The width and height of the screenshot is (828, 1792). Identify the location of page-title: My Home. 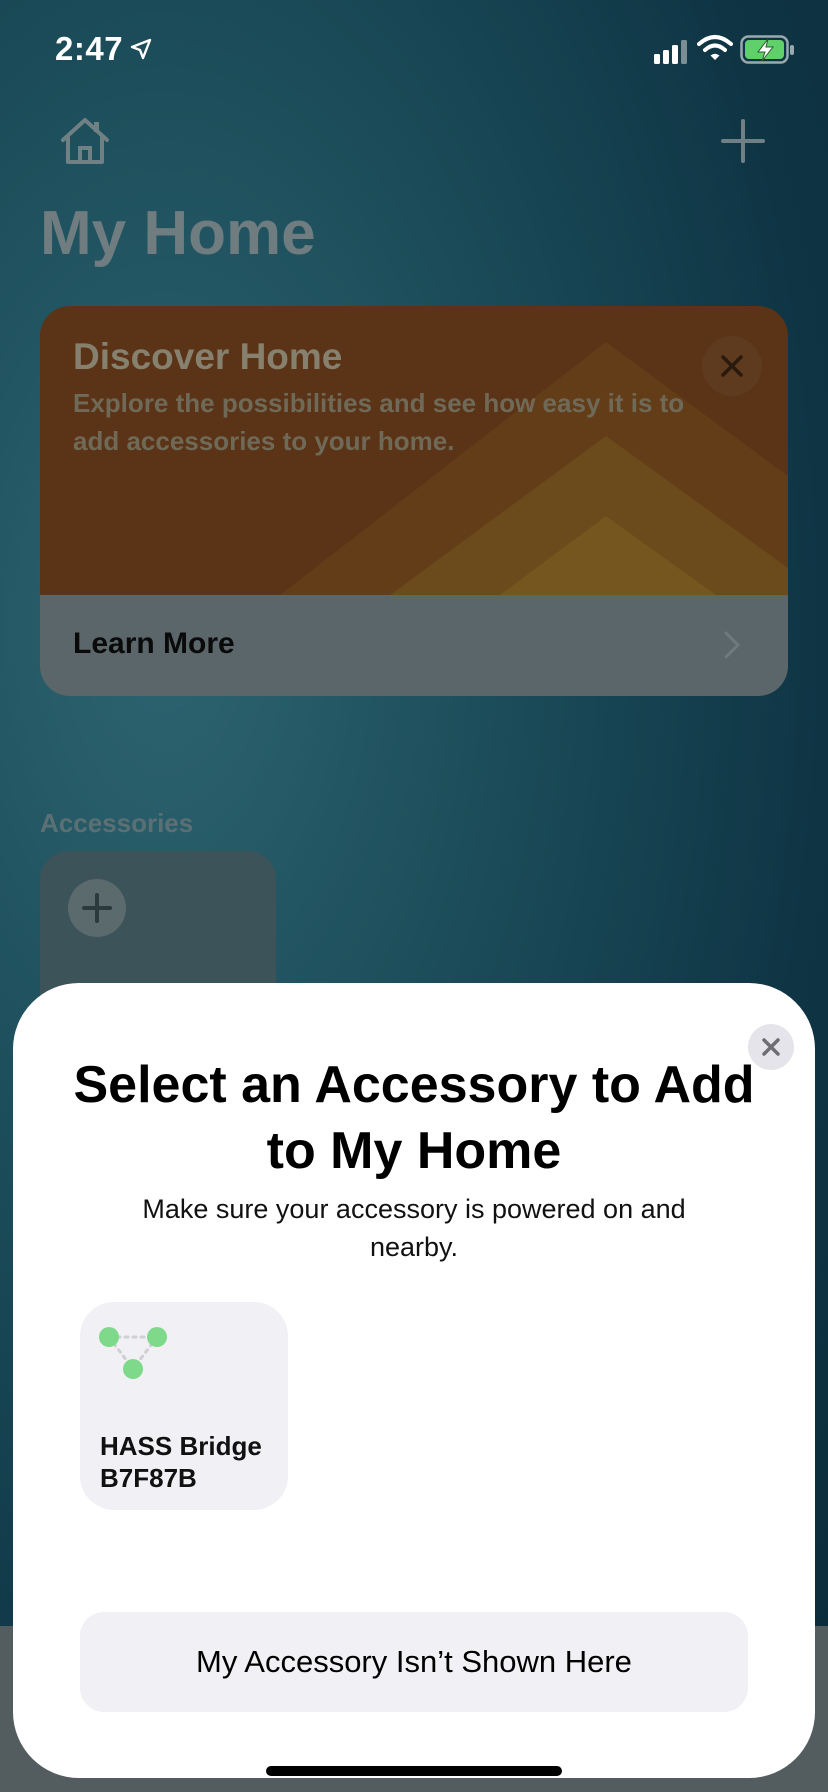
(178, 233).